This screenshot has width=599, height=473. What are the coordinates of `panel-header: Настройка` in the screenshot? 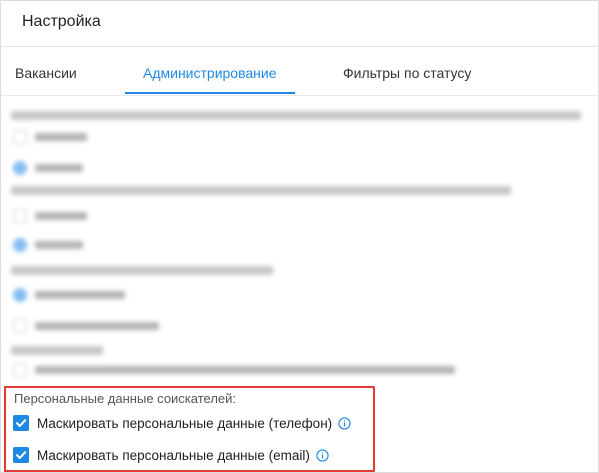 It's located at (299, 24).